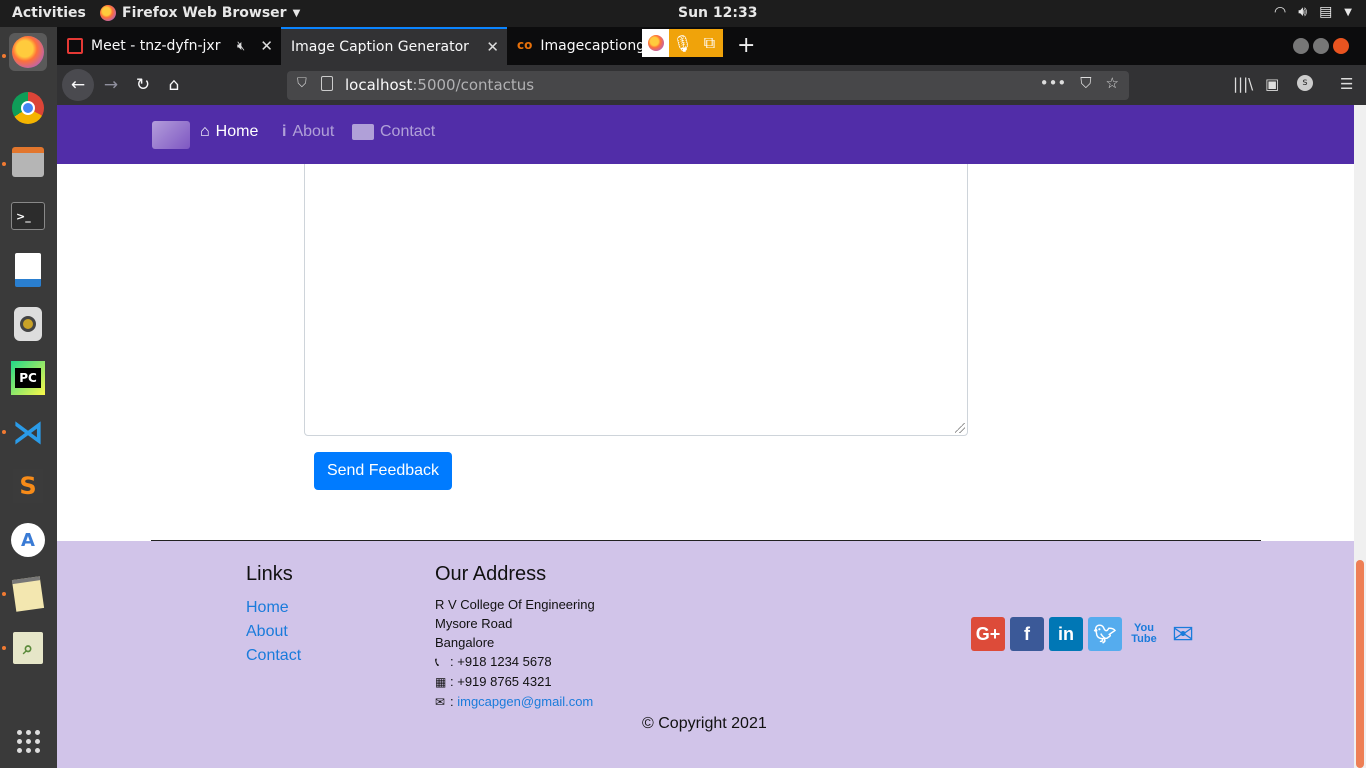  I want to click on footer-link-contact: Contact, so click(273, 656).